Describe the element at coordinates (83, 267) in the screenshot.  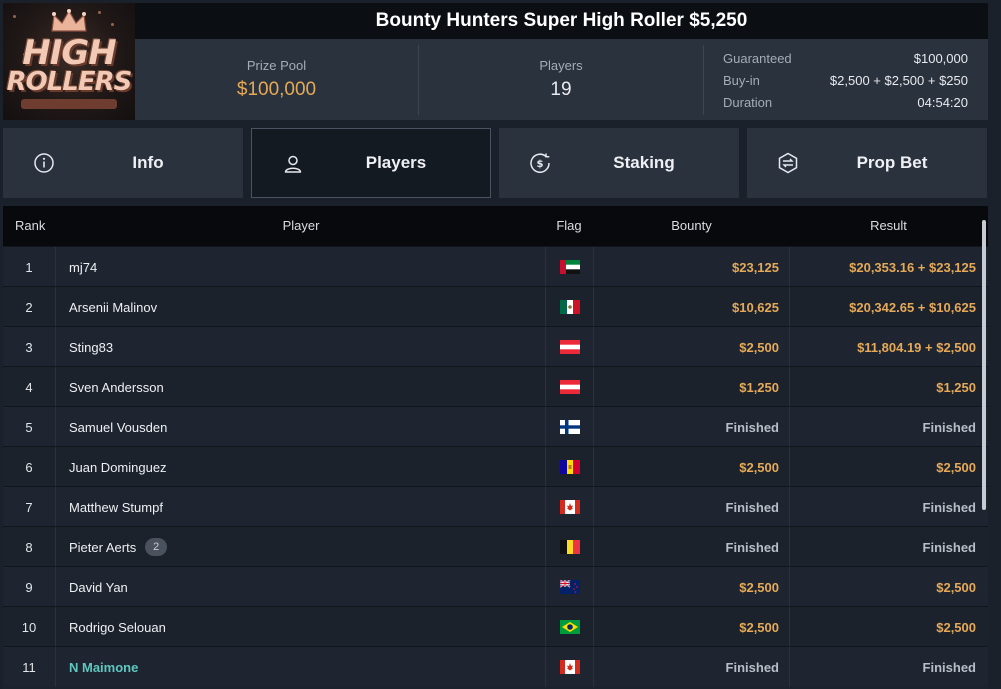
I see `player-name-text: mj74` at that location.